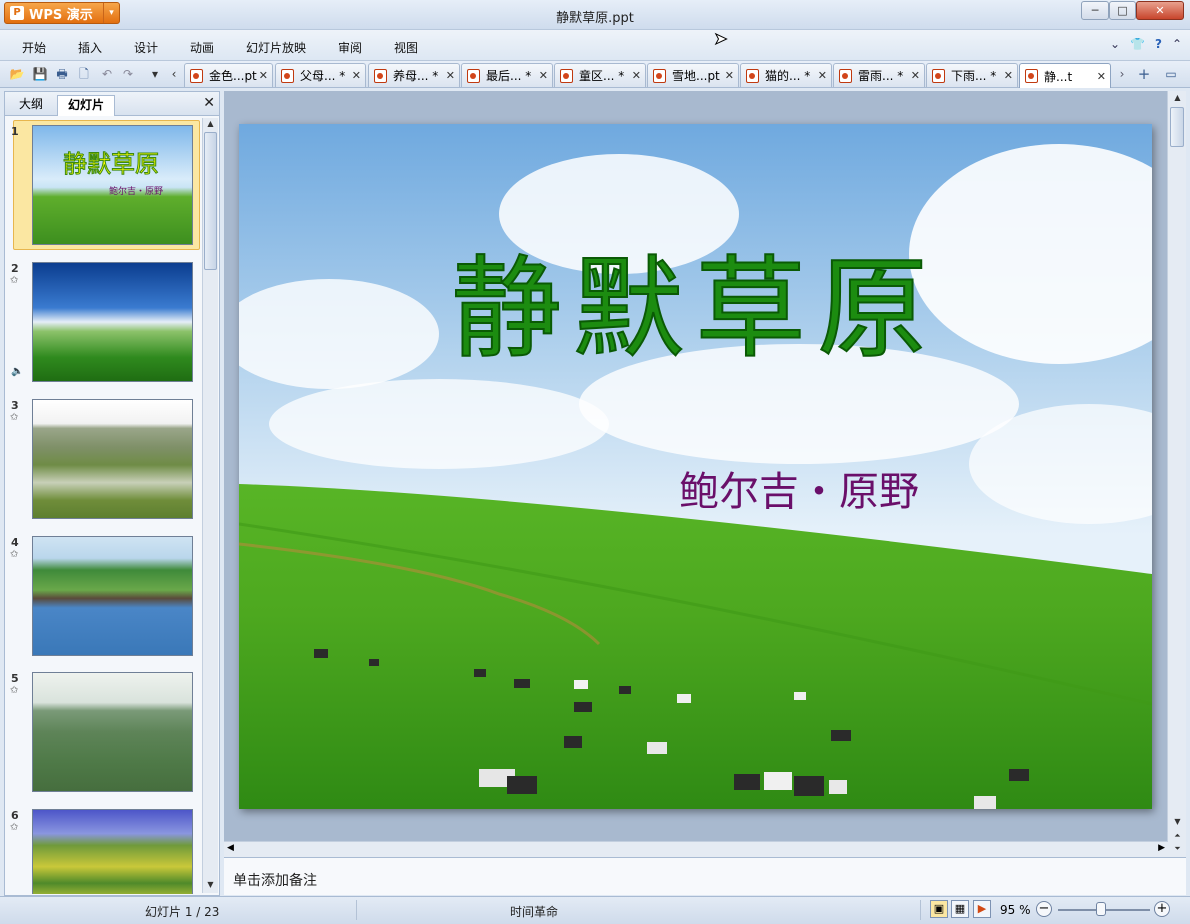  What do you see at coordinates (1177, 850) in the screenshot?
I see `next-slide-icon: ⏷` at bounding box center [1177, 850].